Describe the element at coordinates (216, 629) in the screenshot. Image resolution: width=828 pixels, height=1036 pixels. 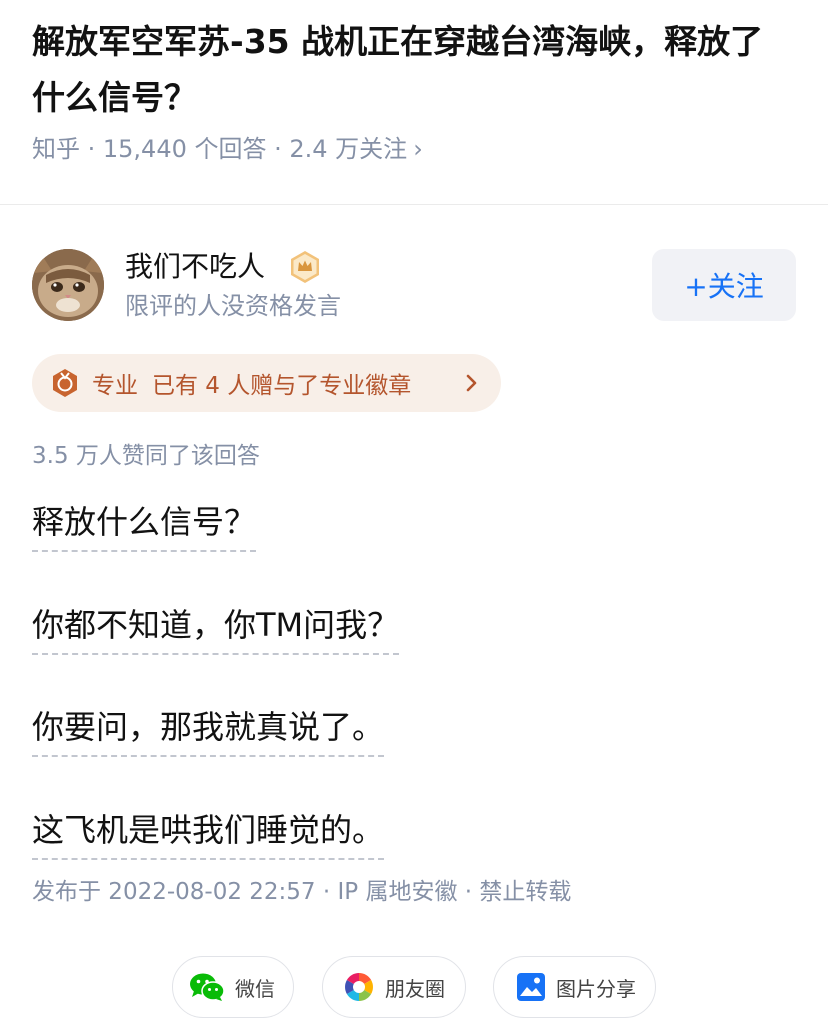
I see `answer-paragraph: 你都不知道，你TM问我？` at that location.